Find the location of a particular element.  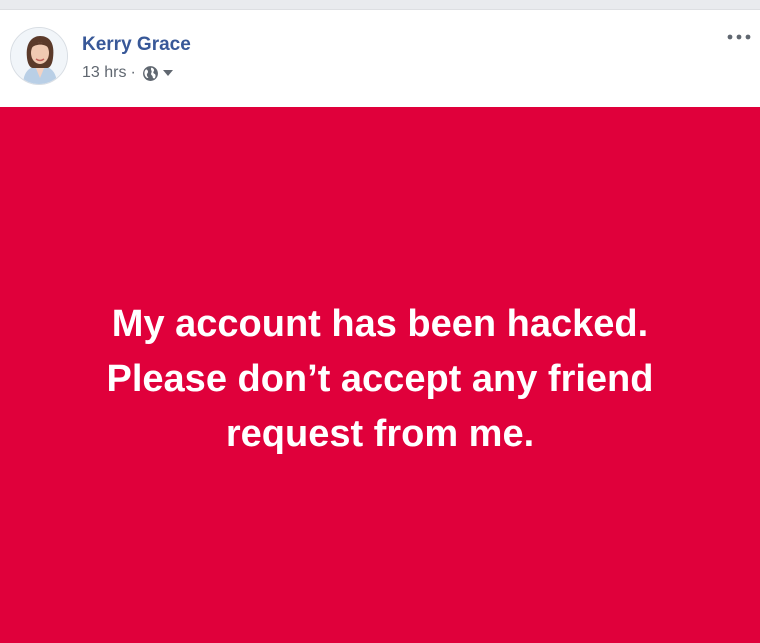

post-text-line: Please don’t accept any friend is located at coordinates (380, 379).